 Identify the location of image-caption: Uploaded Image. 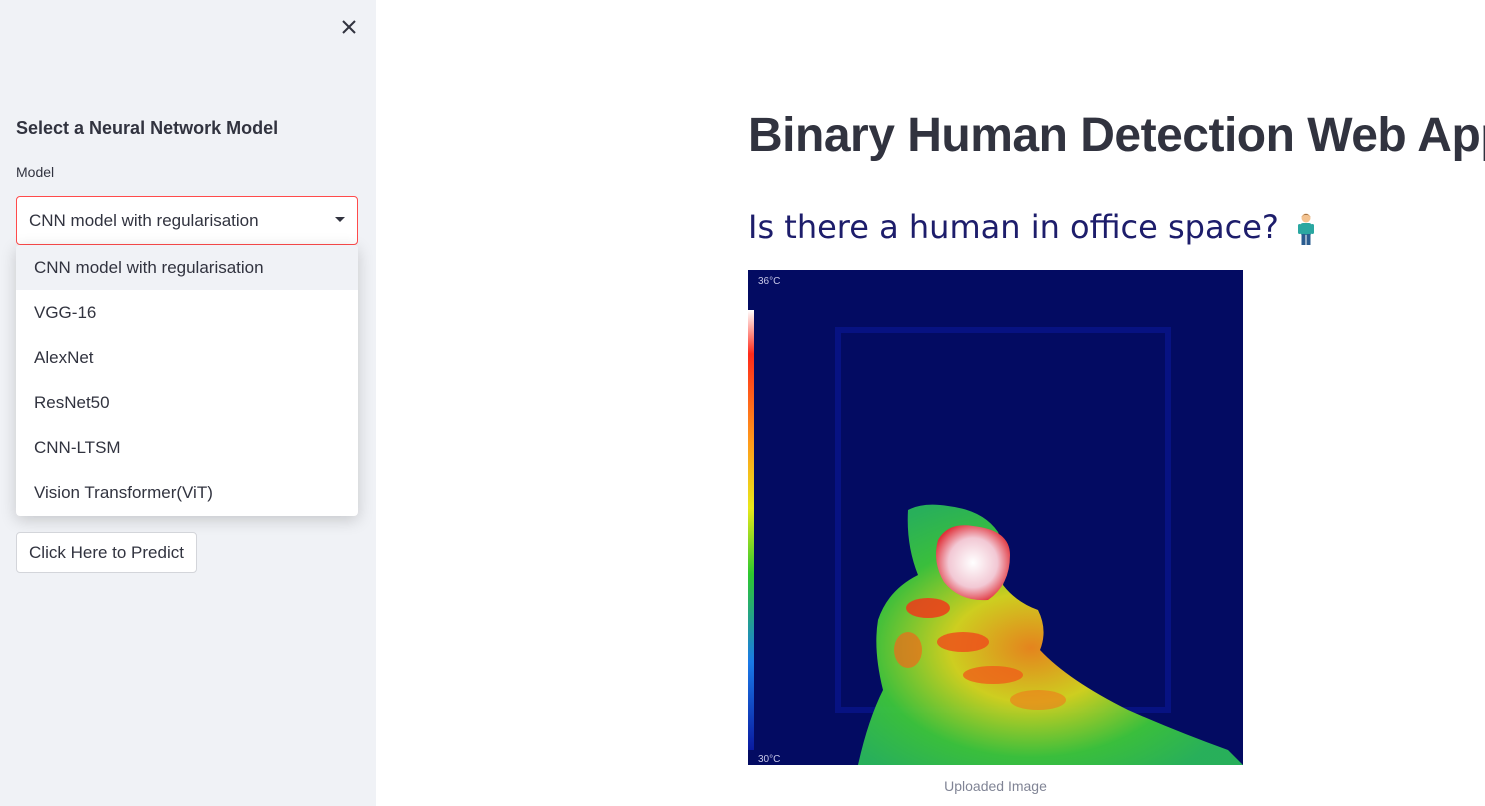
(995, 786).